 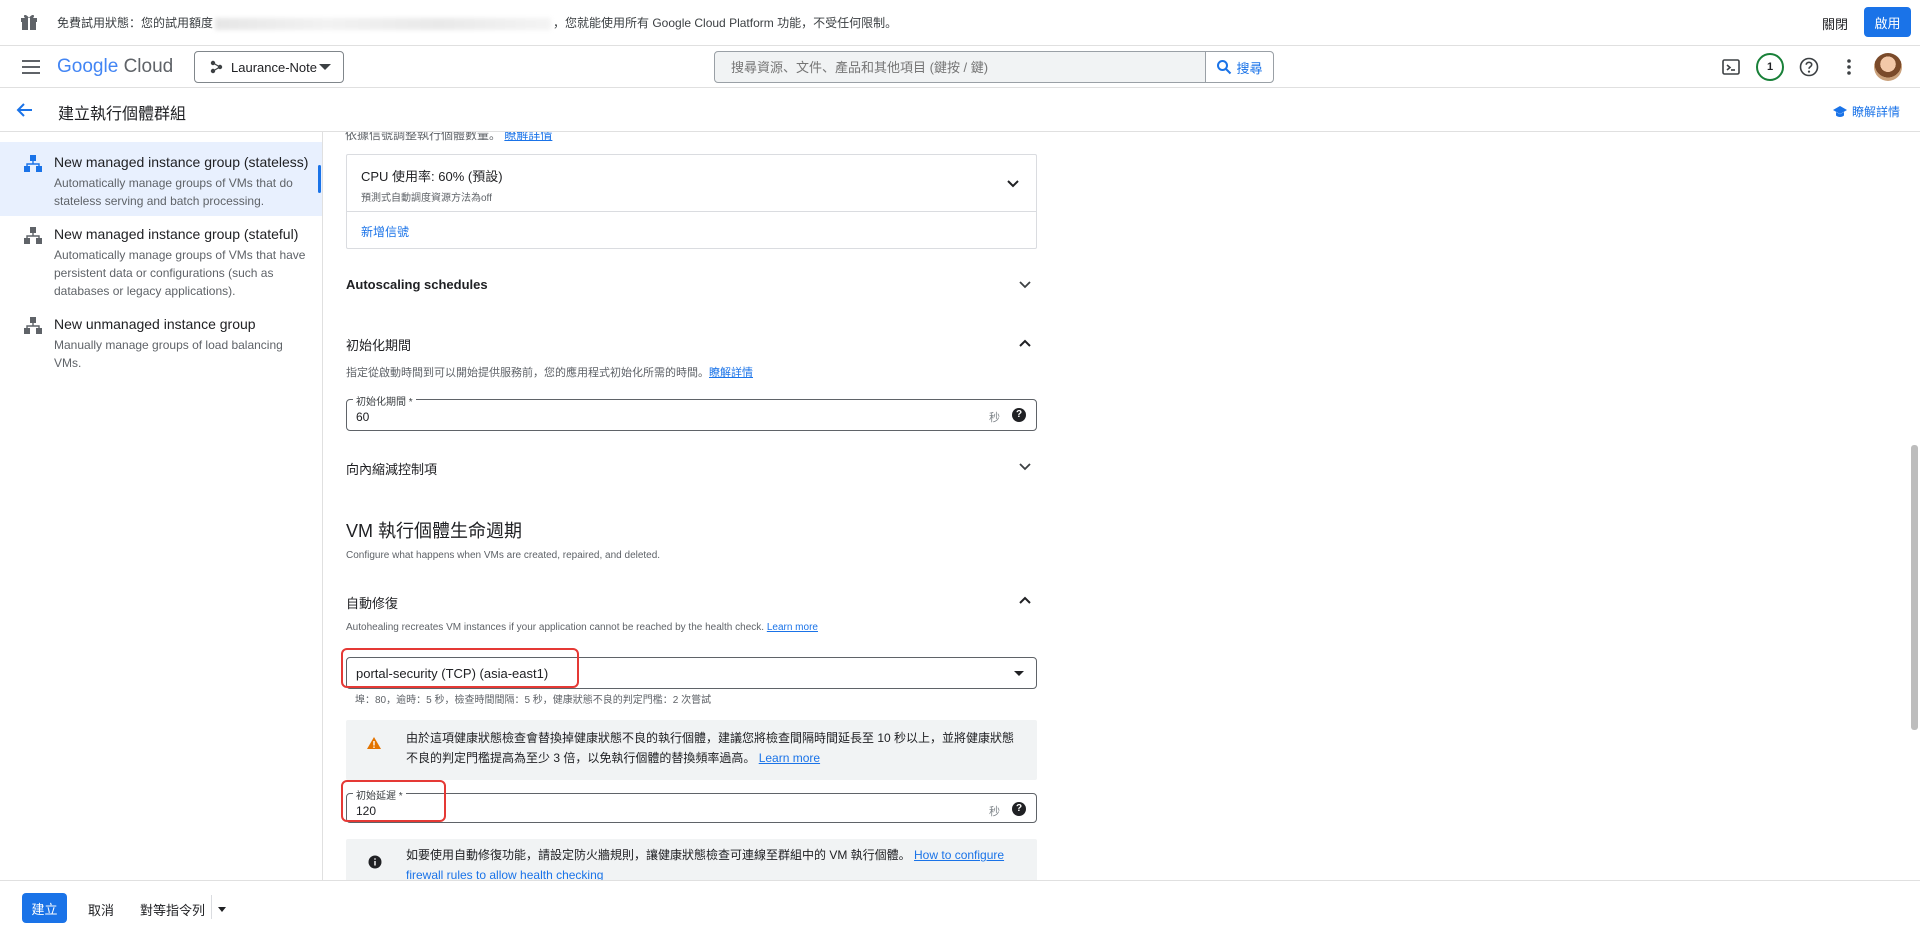 What do you see at coordinates (691, 412) in the screenshot?
I see `init-period-field: 初始化期間 * 60 秒 ?` at bounding box center [691, 412].